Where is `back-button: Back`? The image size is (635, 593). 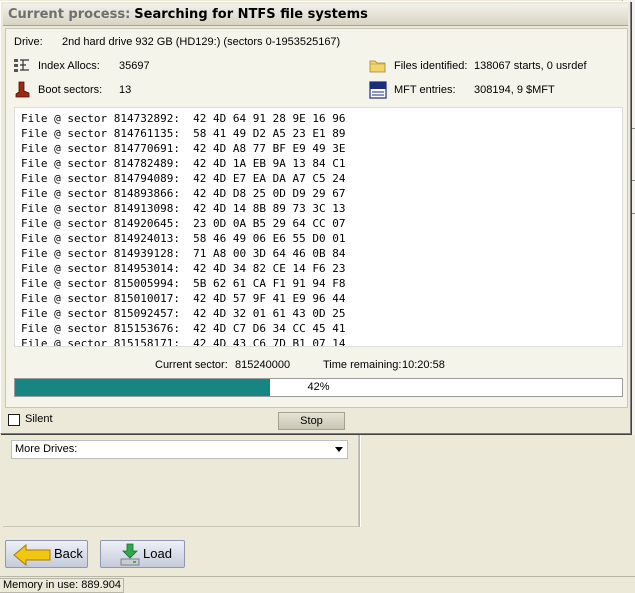
back-button: Back is located at coordinates (46, 554).